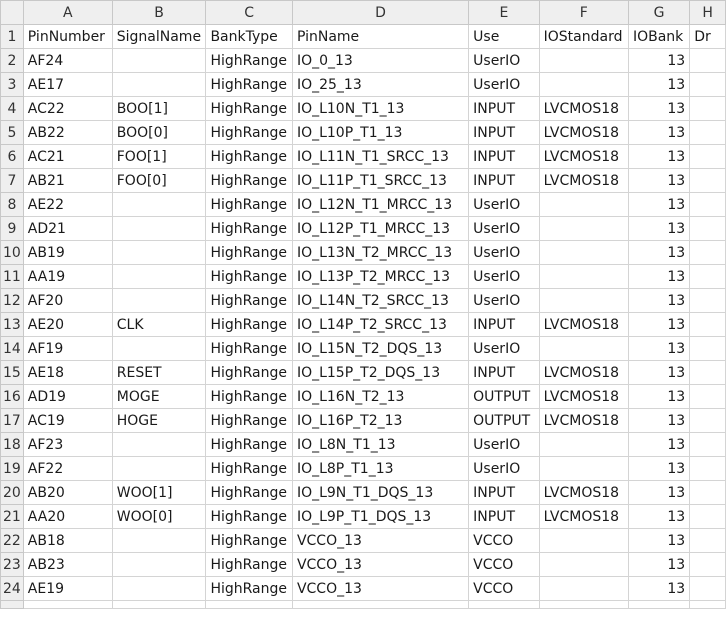 Image resolution: width=726 pixels, height=634 pixels. I want to click on row-header: 13, so click(12, 324).